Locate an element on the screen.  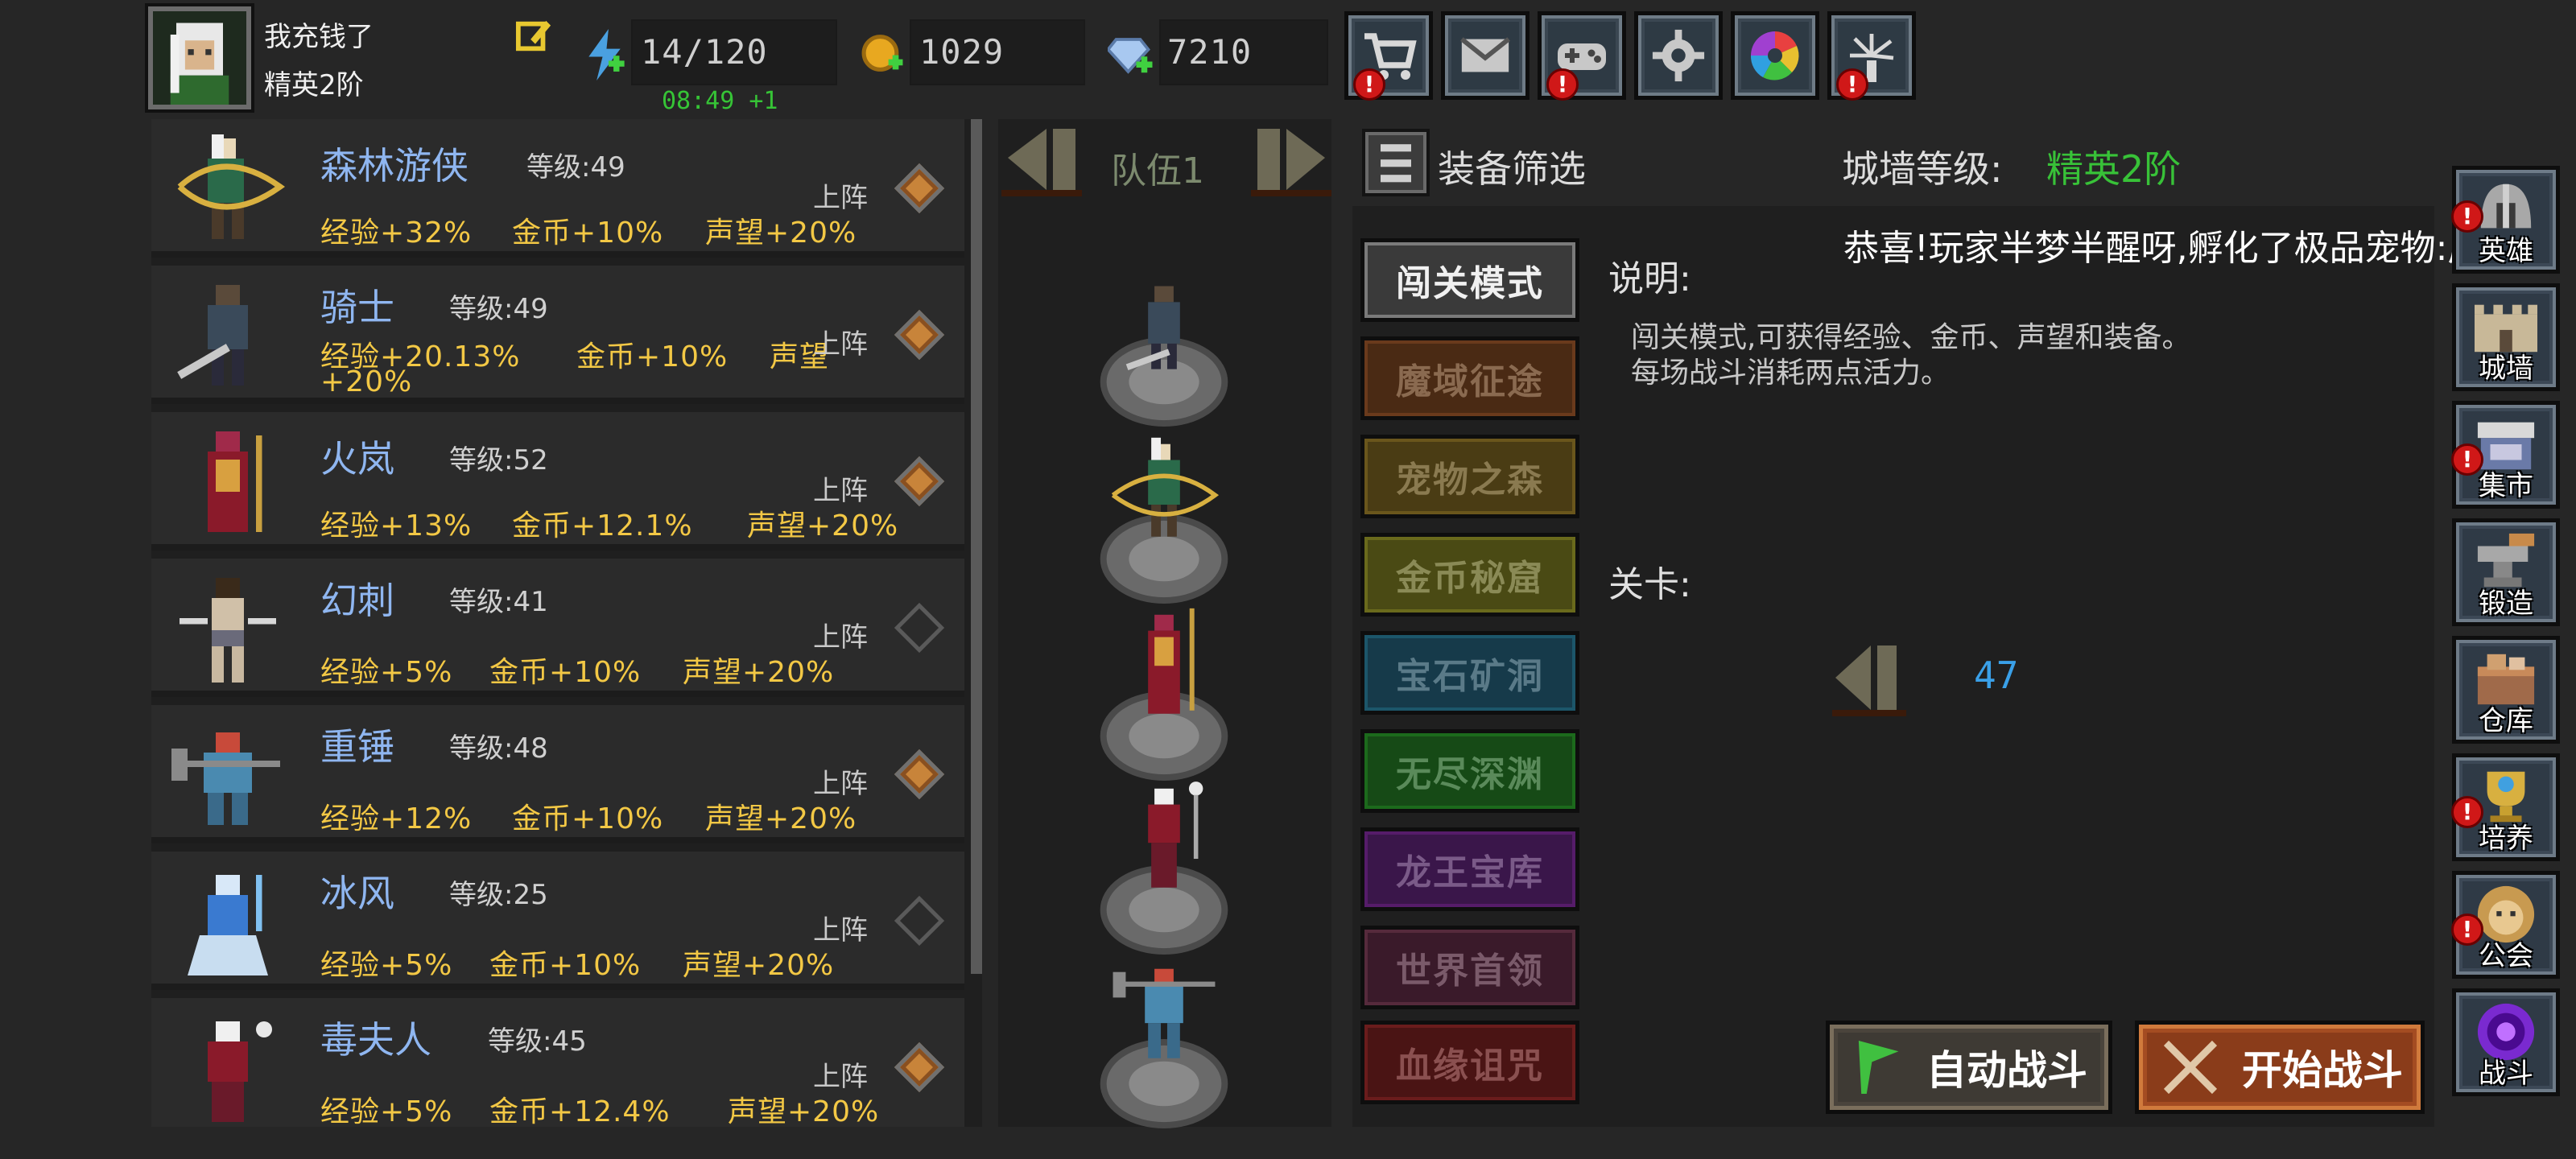
stage-prev-arrow-icon is located at coordinates (1869, 679).